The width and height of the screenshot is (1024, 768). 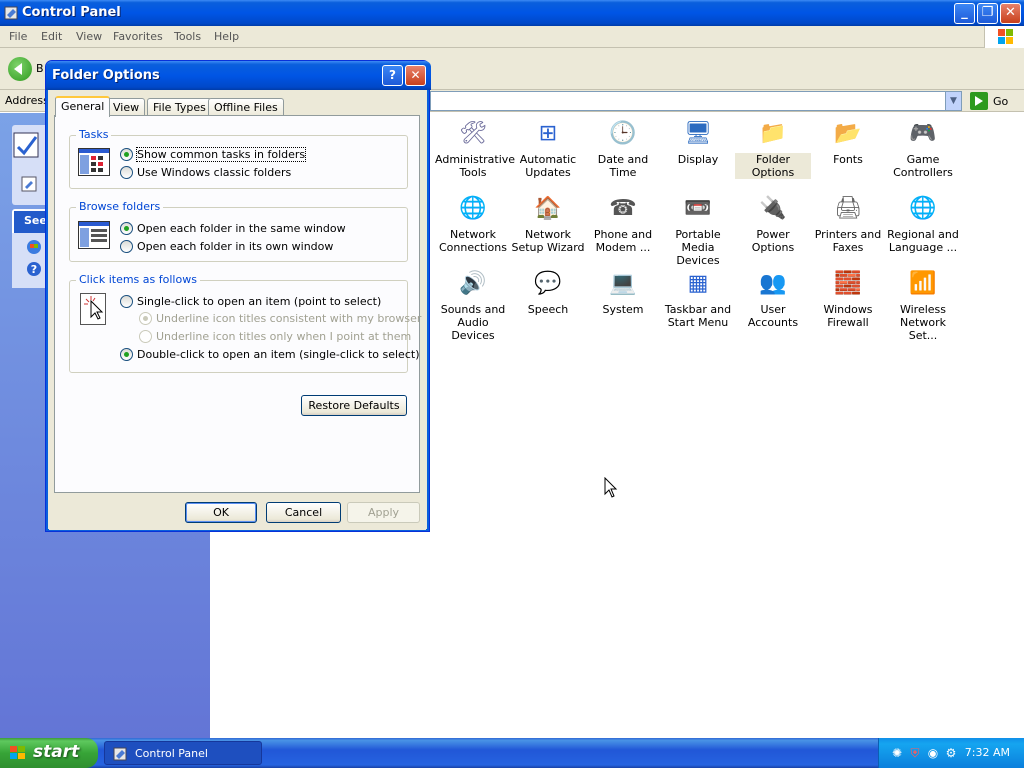 I want to click on cp-item-folder-options: 📁 Folder Options, so click(x=773, y=148).